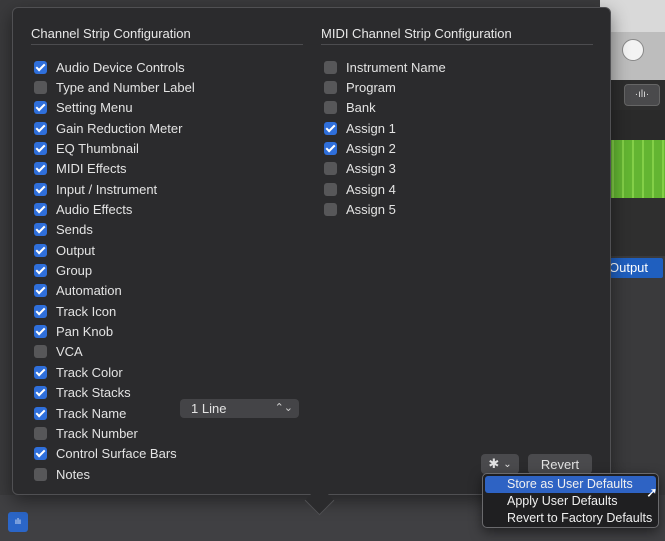 The height and width of the screenshot is (541, 665). What do you see at coordinates (167, 44) in the screenshot?
I see `section-divider` at bounding box center [167, 44].